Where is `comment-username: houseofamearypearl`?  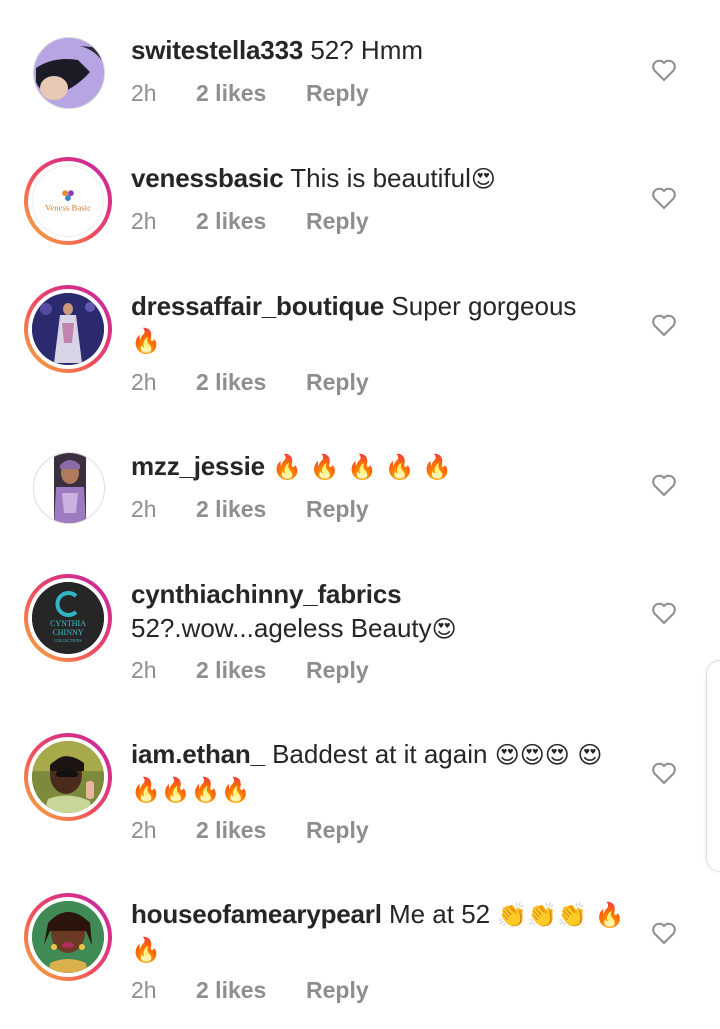
comment-username: houseofamearypearl is located at coordinates (256, 914).